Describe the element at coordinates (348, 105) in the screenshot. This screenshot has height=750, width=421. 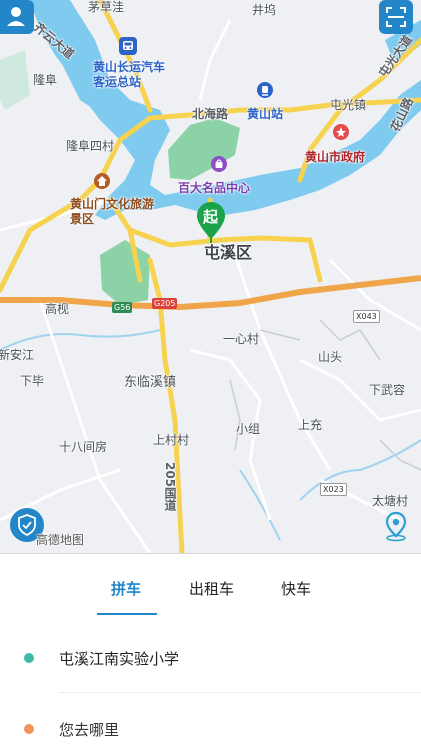
I see `label-tunguang-town: 屯光镇` at that location.